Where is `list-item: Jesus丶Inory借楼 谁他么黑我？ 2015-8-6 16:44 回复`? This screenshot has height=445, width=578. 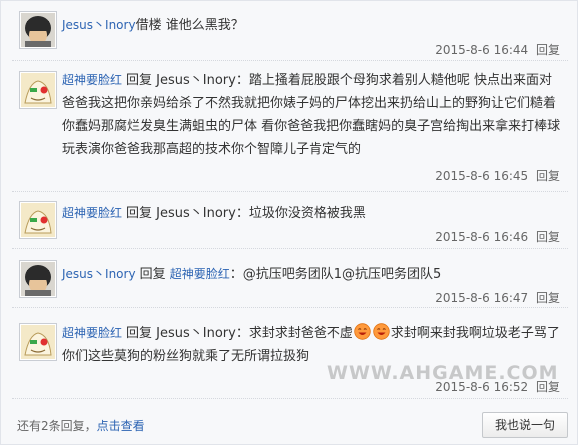 list-item: Jesus丶Inory借楼 谁他么黑我？ 2015-8-6 16:44 回复 is located at coordinates (290, 34).